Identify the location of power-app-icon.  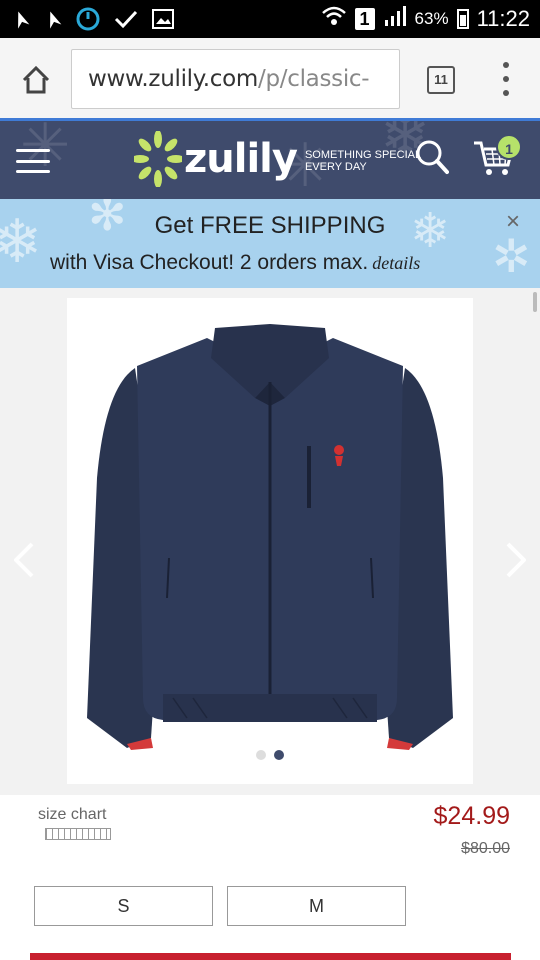
(88, 21).